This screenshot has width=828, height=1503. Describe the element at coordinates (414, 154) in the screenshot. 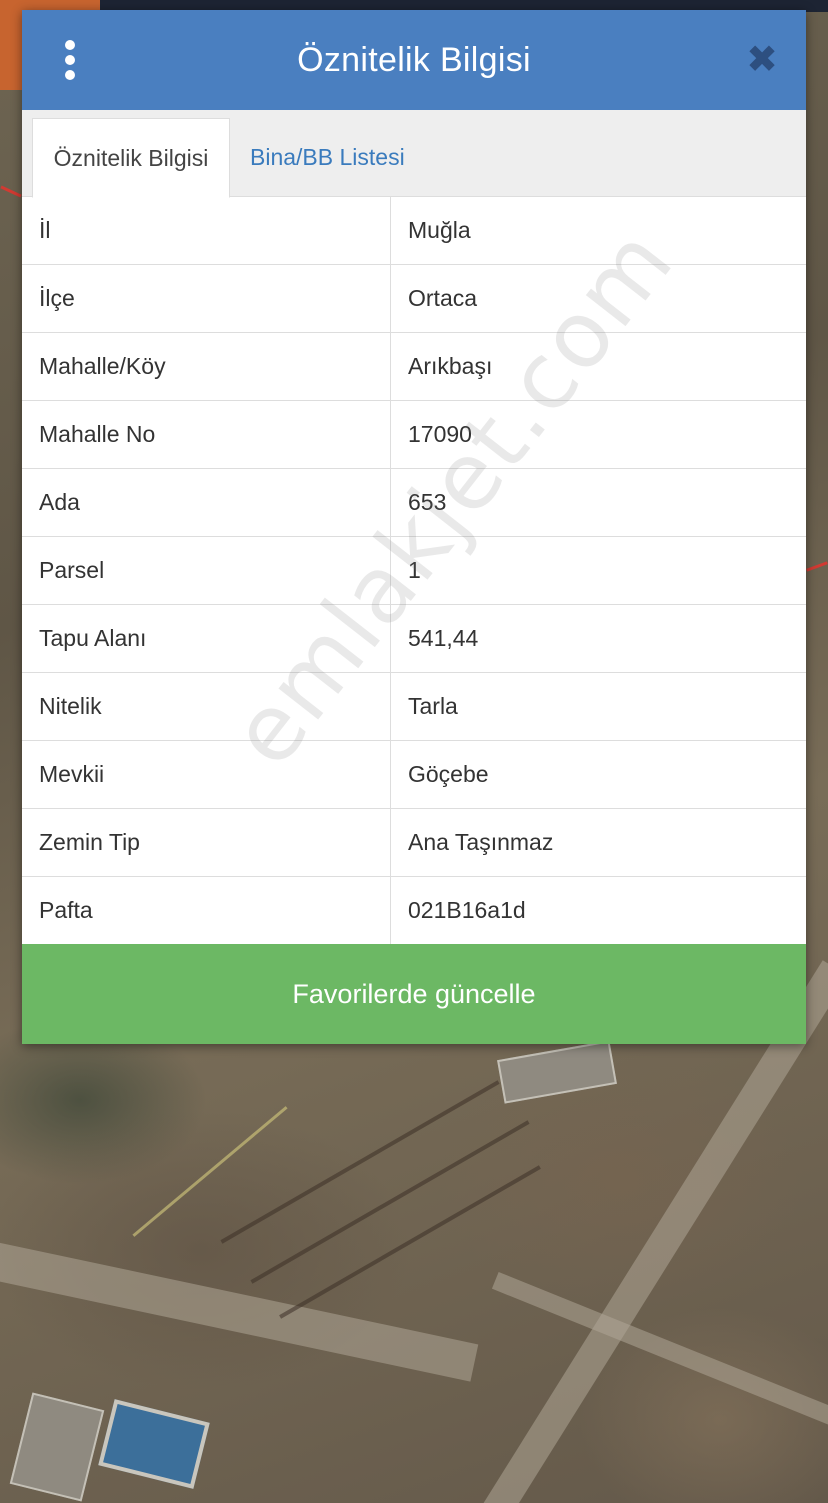

I see `tab-bar: Öznitelik Bilgisi Bina/BB Listesi` at that location.